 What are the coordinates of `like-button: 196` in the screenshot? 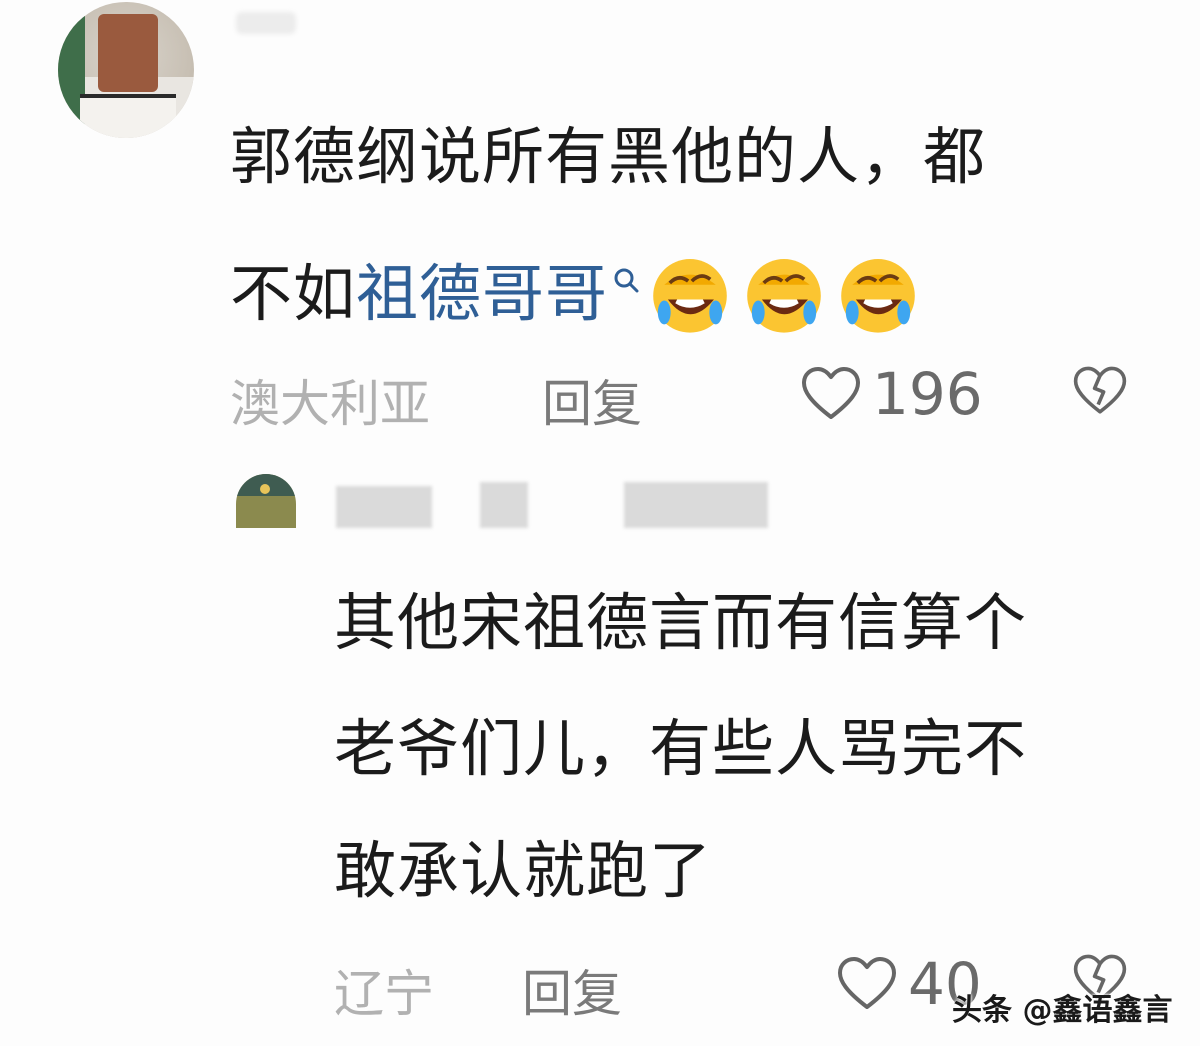 It's located at (891, 394).